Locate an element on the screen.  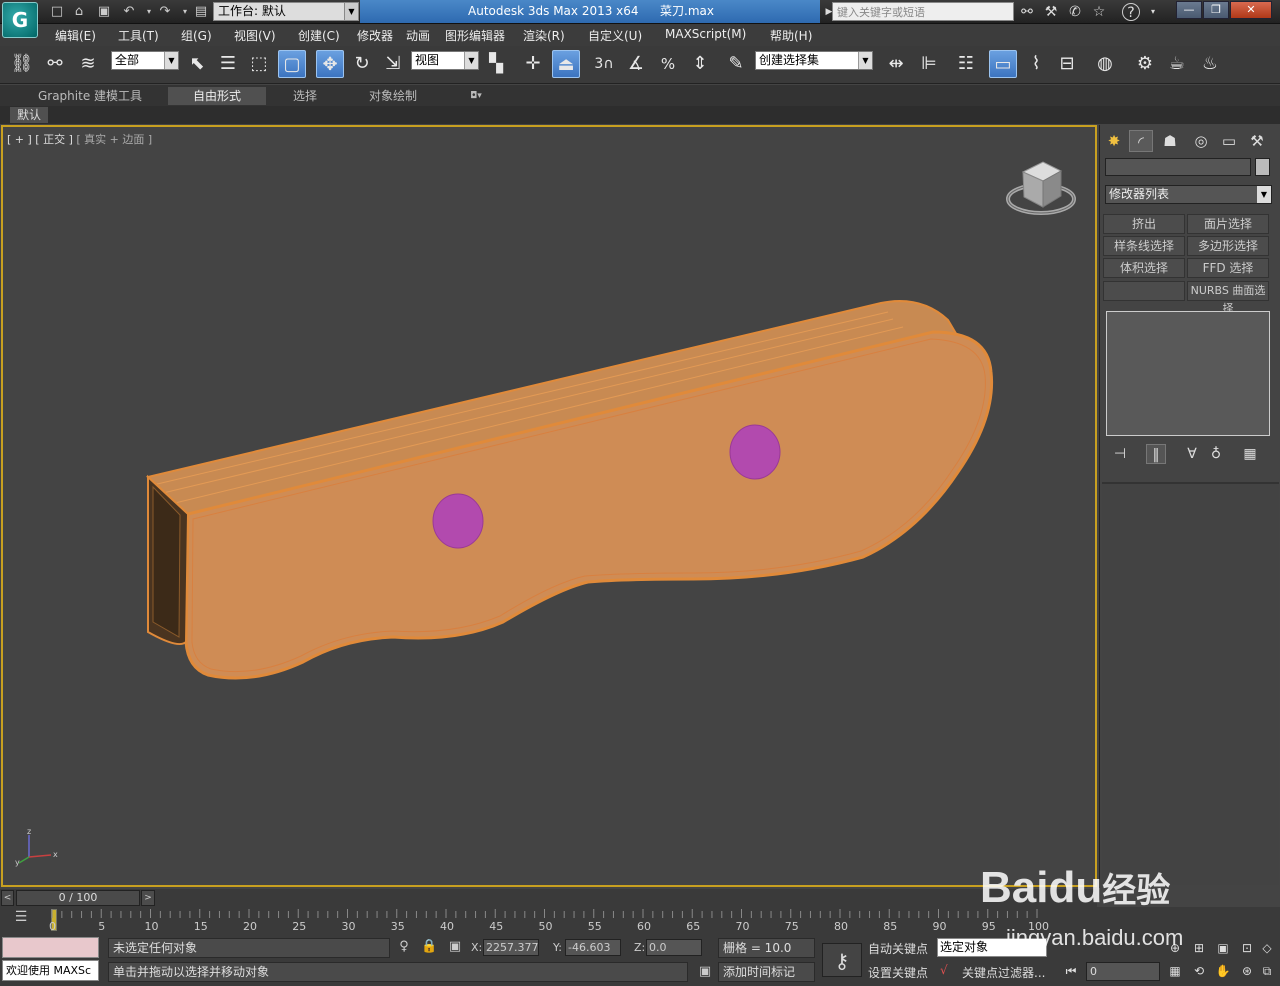
set-key-button: 设置关键点 is located at coordinates (898, 972).